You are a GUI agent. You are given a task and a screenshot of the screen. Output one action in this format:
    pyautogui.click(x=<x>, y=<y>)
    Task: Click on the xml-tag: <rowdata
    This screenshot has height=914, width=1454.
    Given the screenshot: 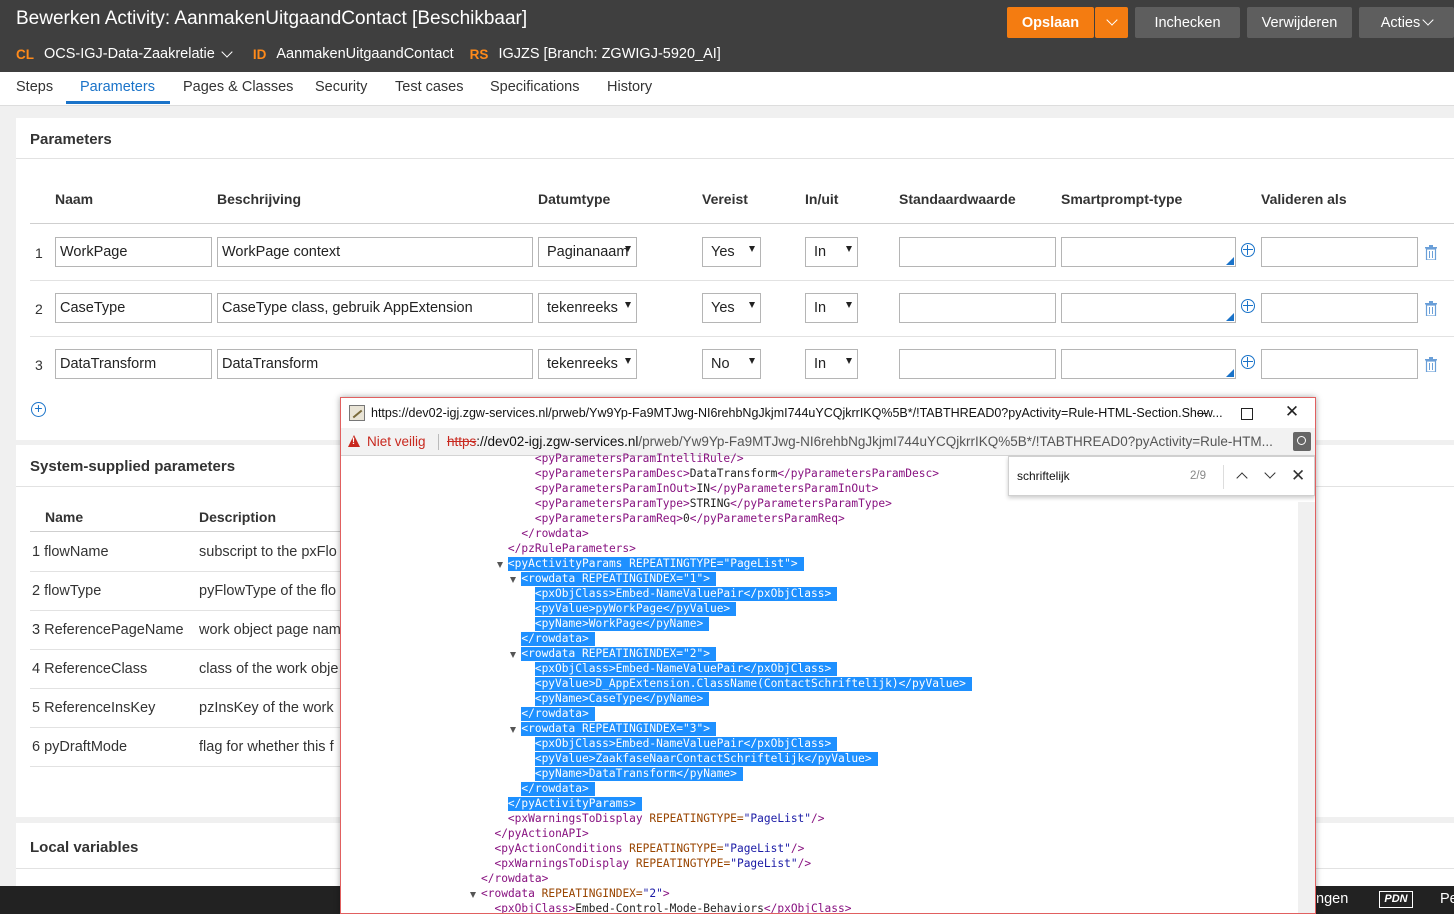 What is the action you would take?
    pyautogui.click(x=548, y=653)
    